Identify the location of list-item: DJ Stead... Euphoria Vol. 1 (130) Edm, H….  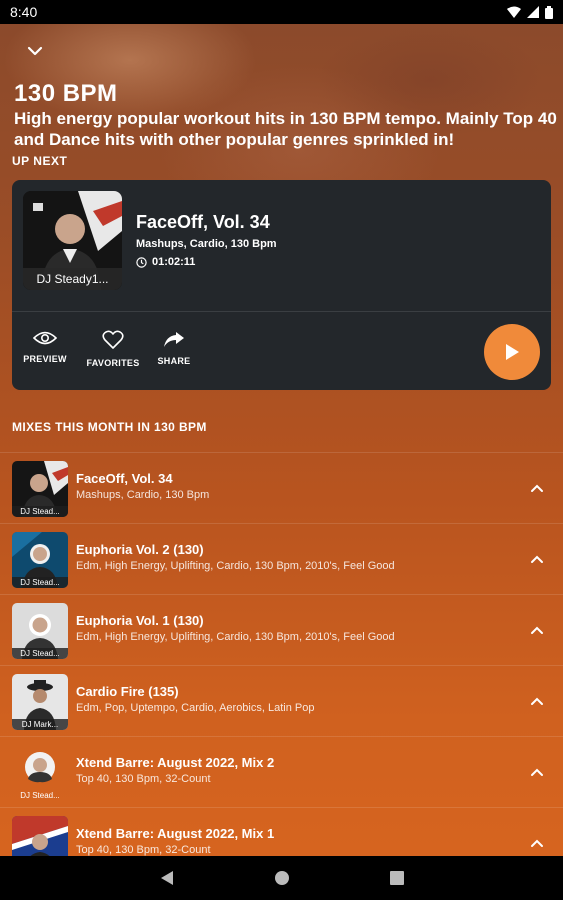
(281, 629).